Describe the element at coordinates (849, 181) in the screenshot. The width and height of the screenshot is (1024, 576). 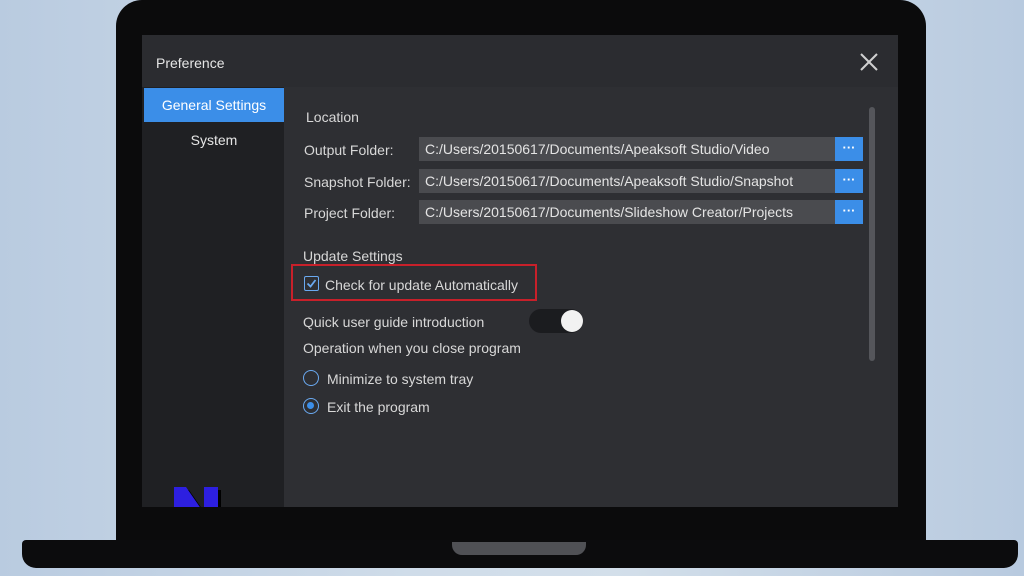
I see `snapshot-folder-browse-button: ···` at that location.